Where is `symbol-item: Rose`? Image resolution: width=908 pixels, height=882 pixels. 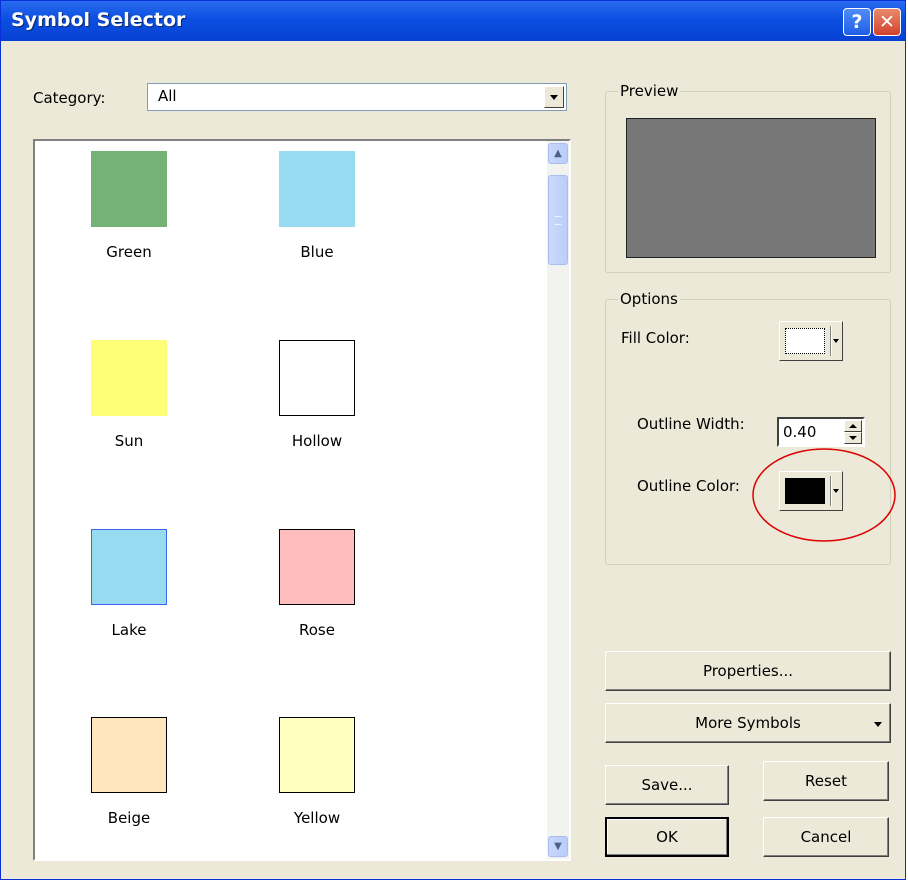 symbol-item: Rose is located at coordinates (317, 584).